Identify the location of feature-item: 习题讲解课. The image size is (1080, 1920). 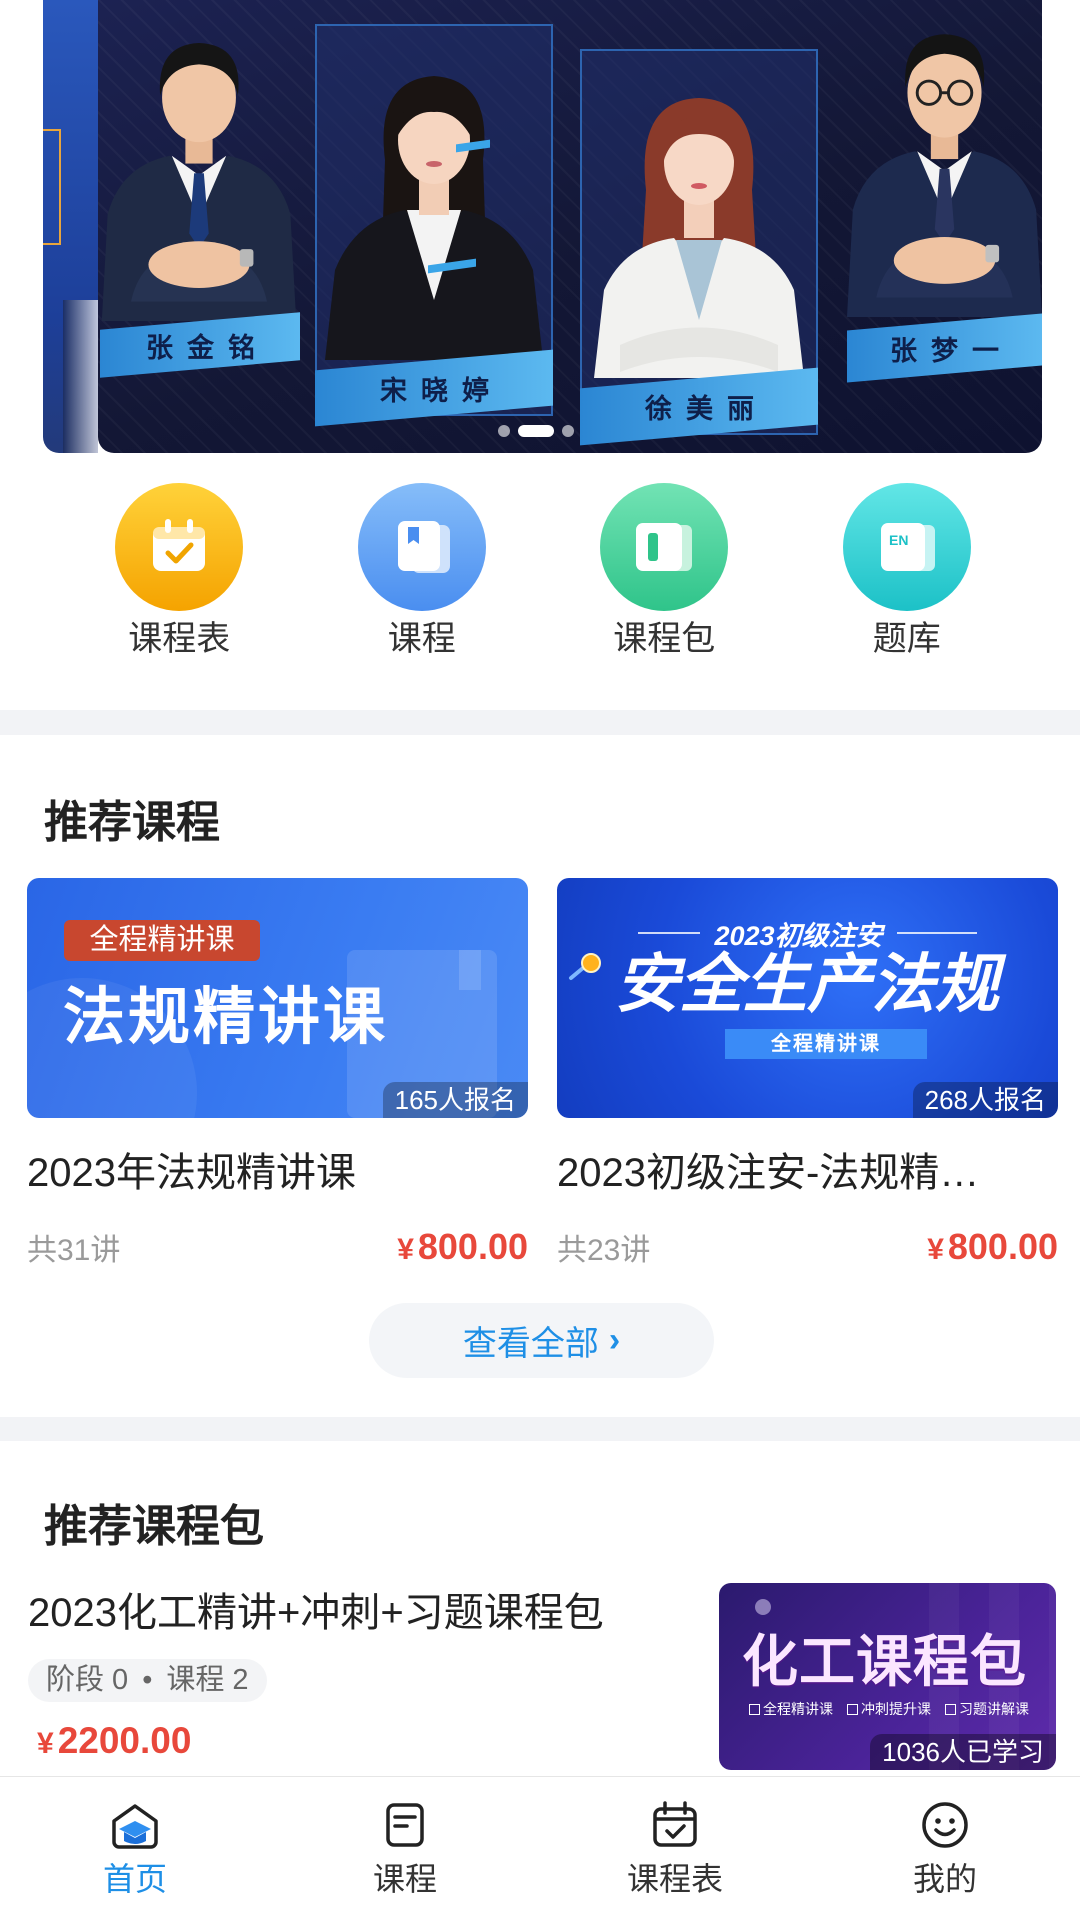
(987, 1709).